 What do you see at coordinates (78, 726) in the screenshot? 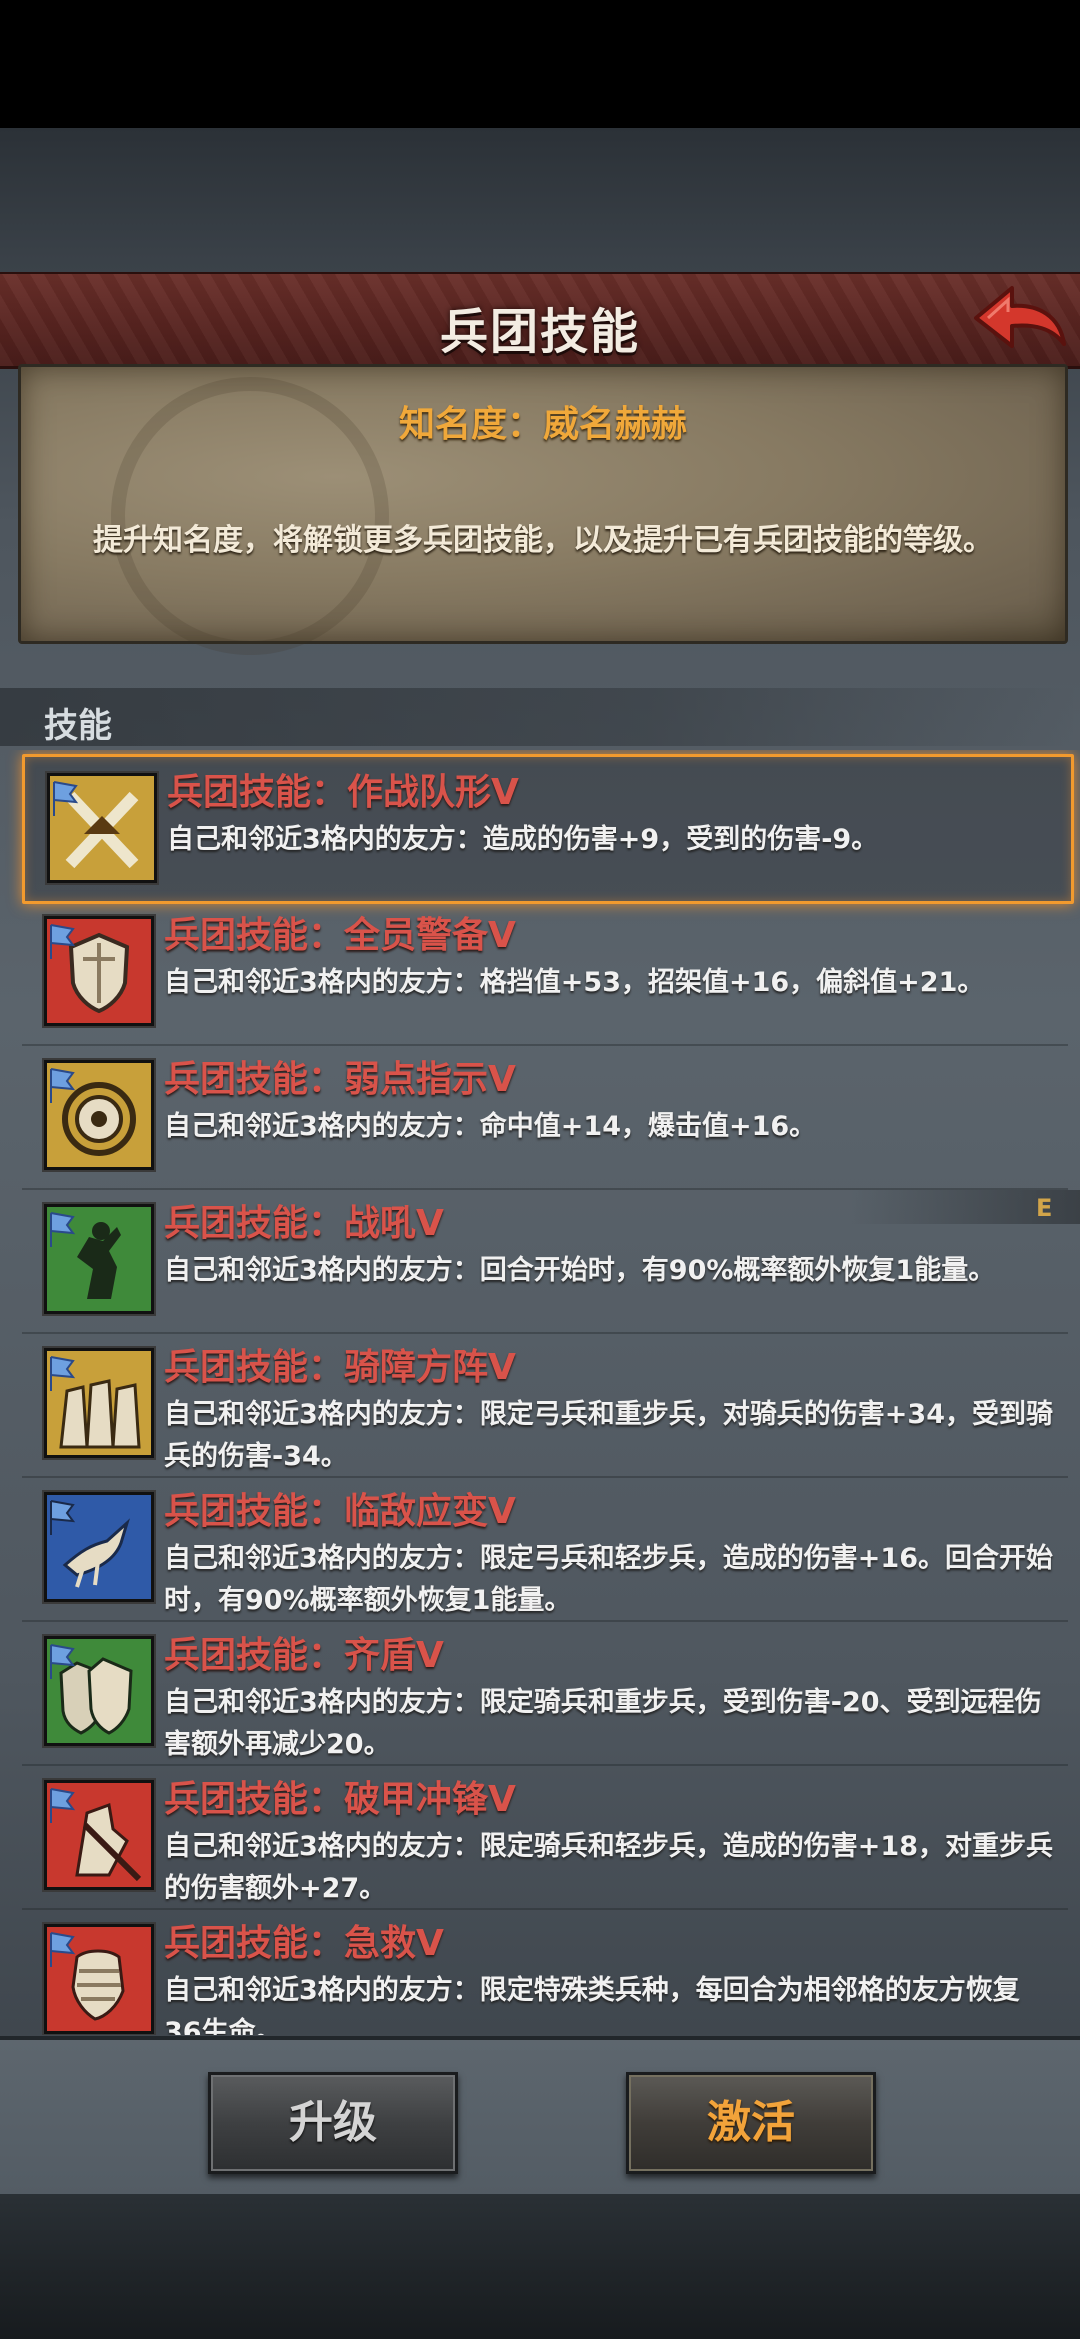
I see `section-label: 技能` at bounding box center [78, 726].